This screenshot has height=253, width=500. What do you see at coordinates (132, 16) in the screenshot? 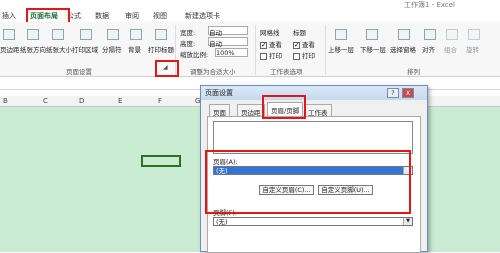
I see `tab-review: 审阅` at bounding box center [132, 16].